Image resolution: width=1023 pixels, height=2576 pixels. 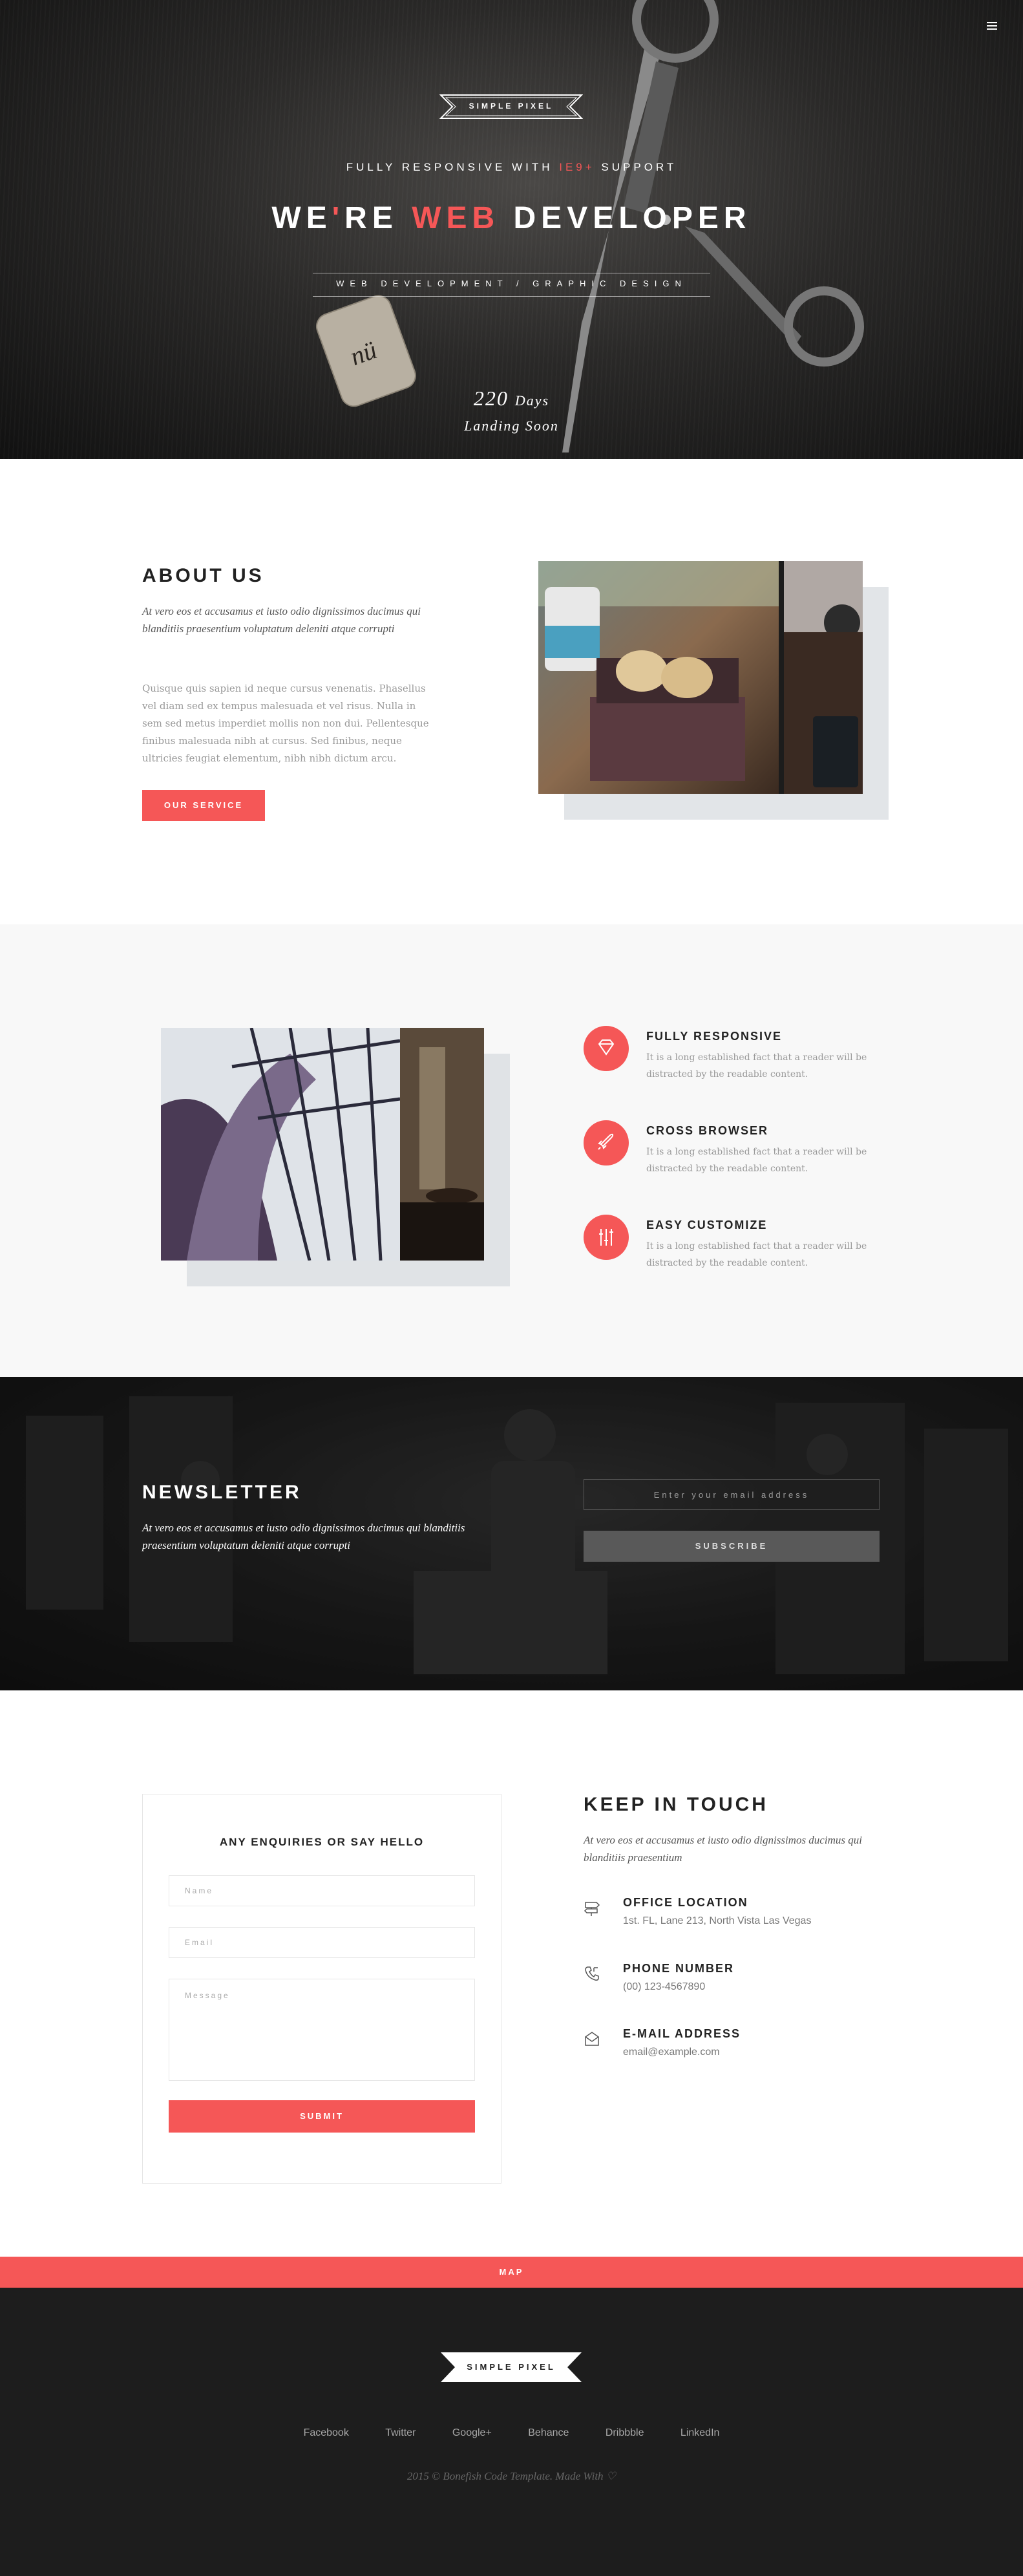 I want to click on footer-brand-text: SIMPLE PIXEL, so click(x=511, y=2367).